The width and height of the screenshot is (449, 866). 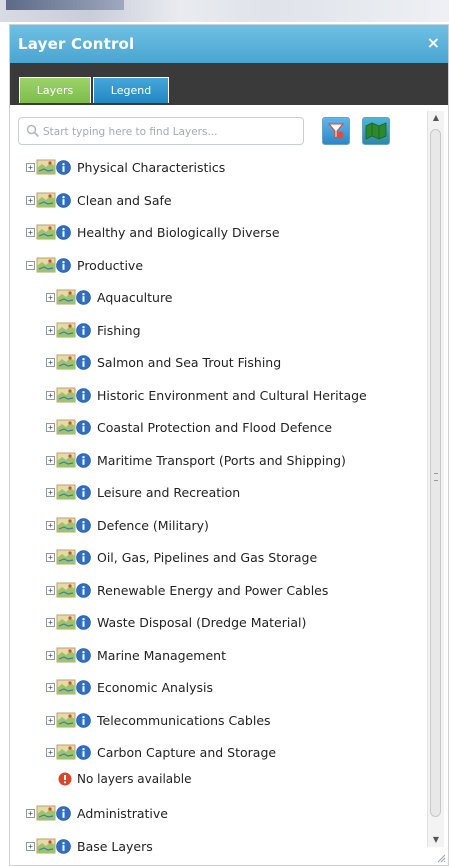 I want to click on search-row, so click(x=208, y=132).